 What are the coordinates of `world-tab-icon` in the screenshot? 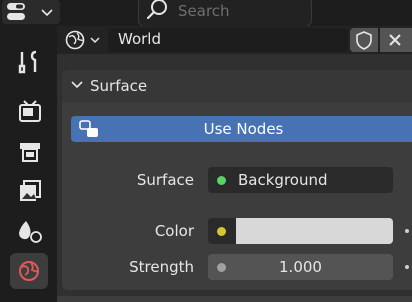 It's located at (29, 271).